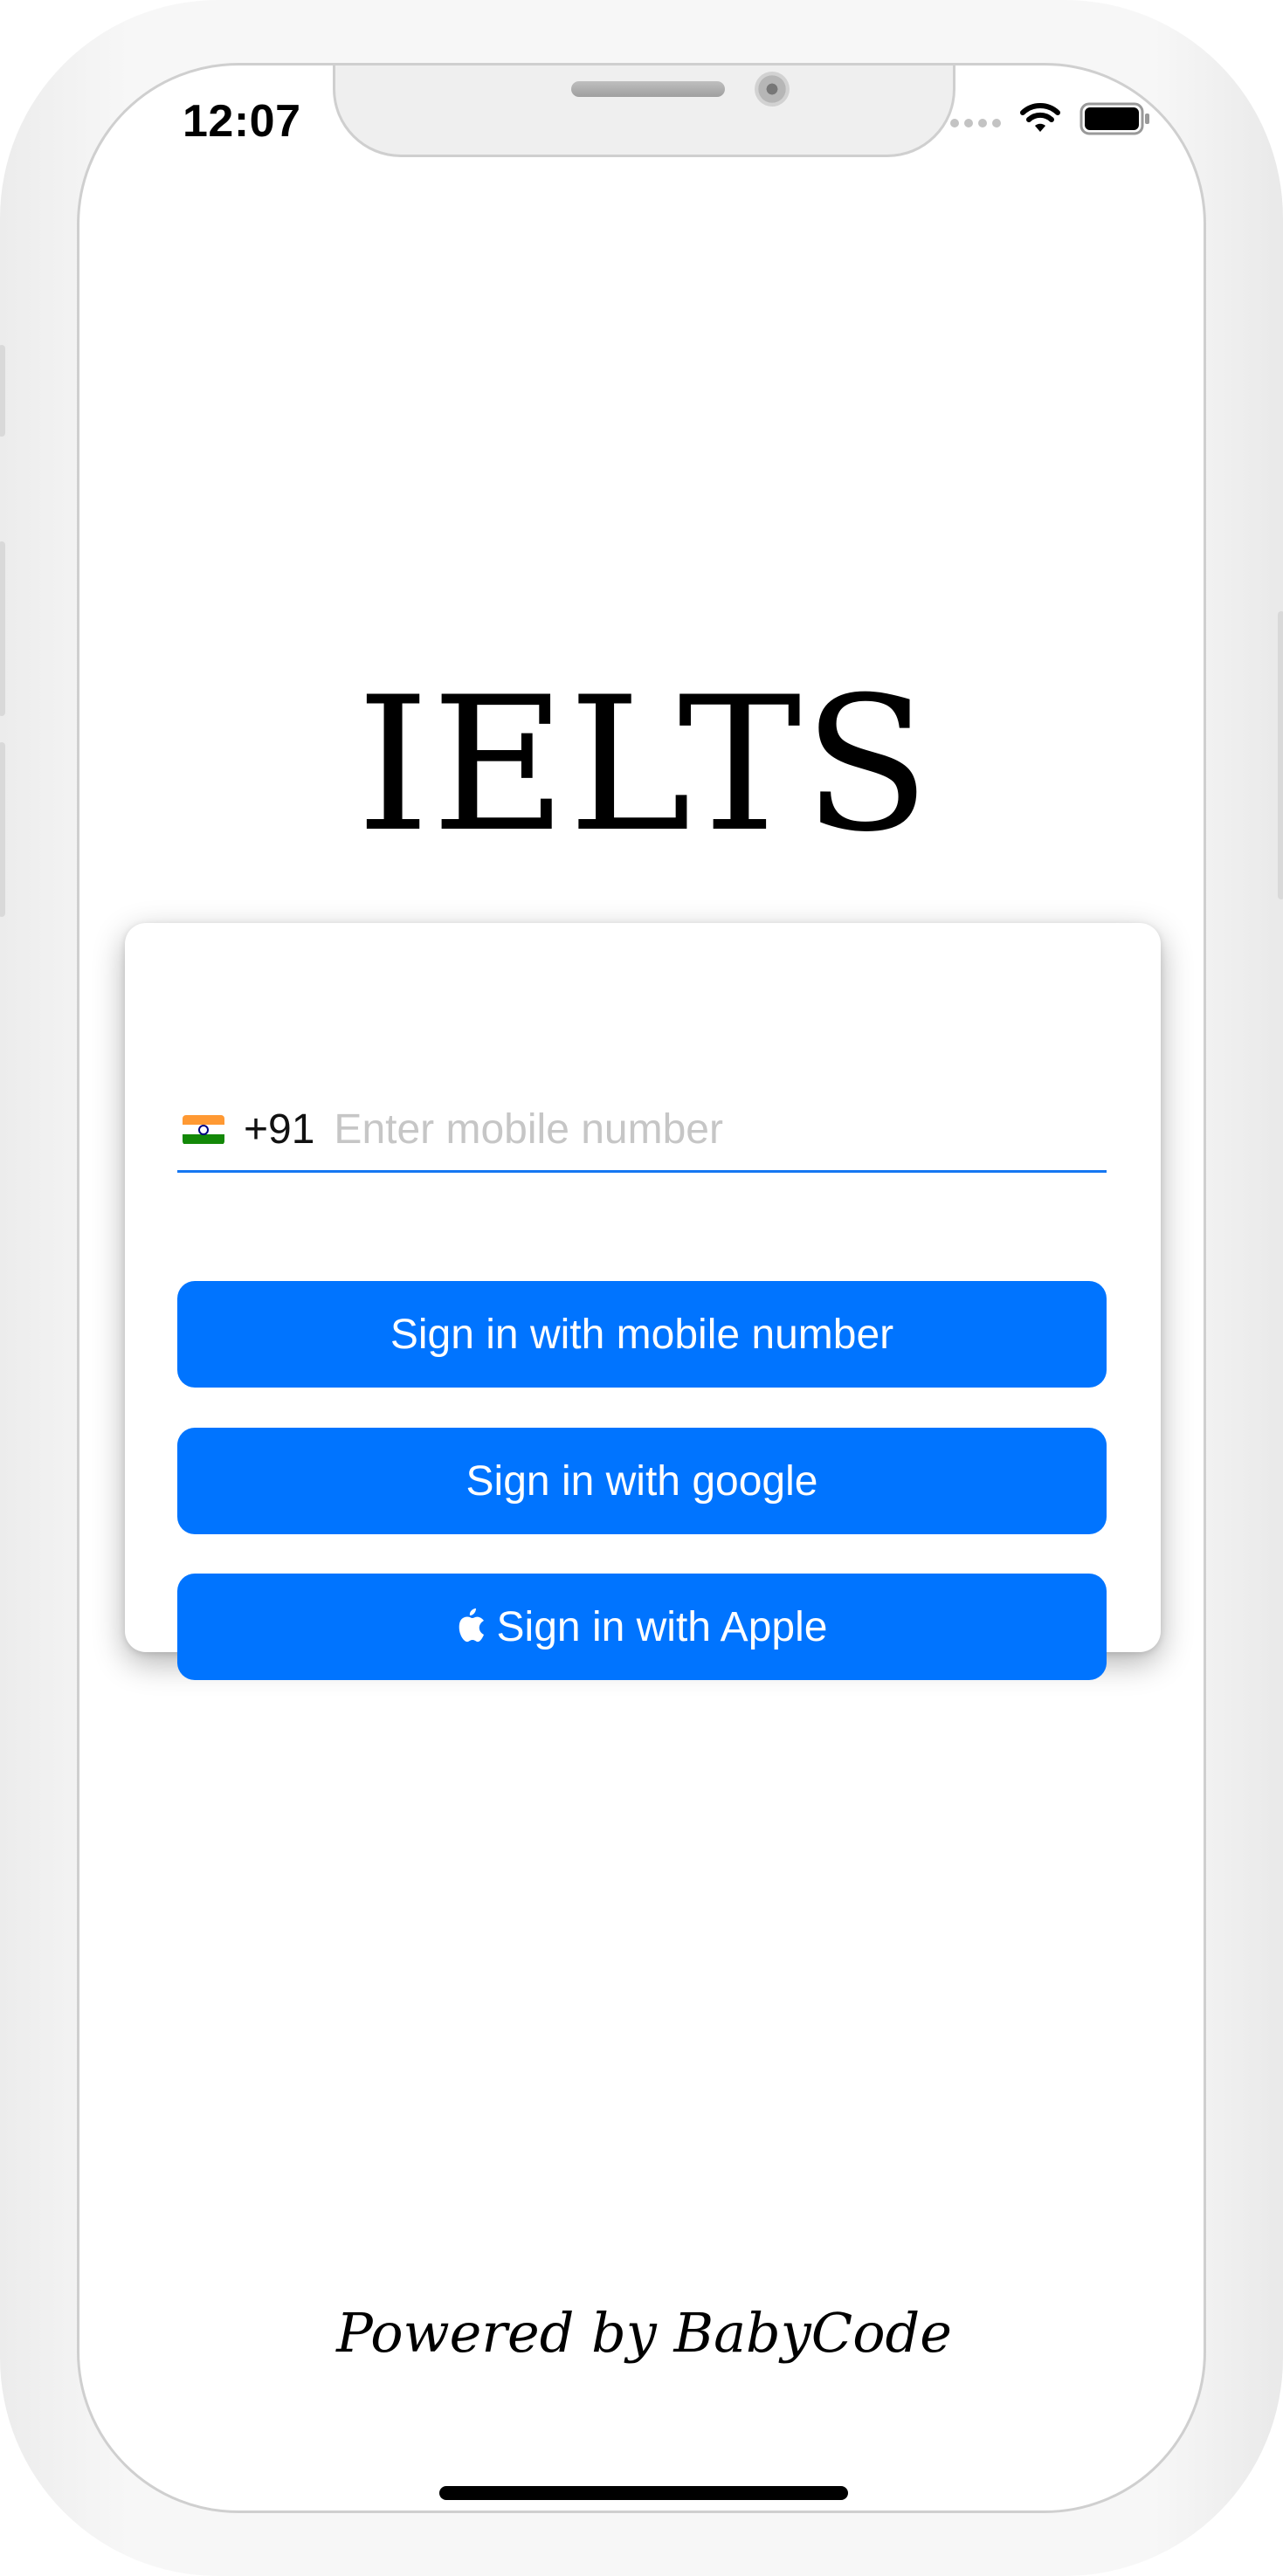  I want to click on sign-in-mobile-button: Sign in with mobile number, so click(642, 1334).